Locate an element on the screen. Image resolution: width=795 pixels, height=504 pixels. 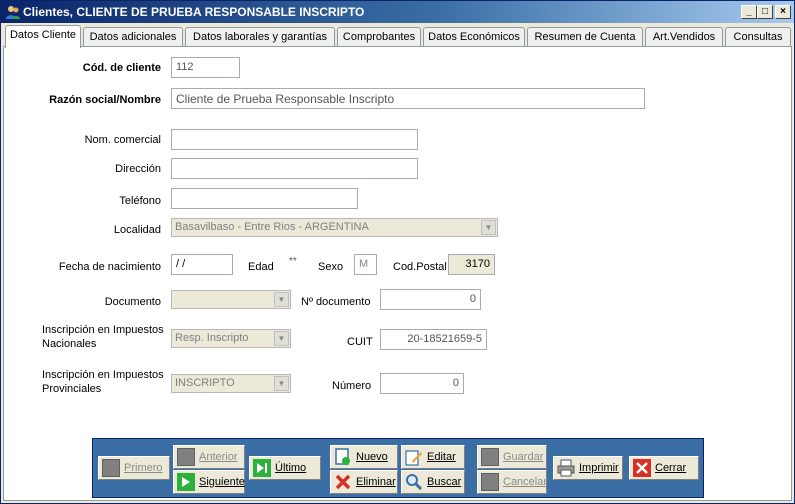
insc-nacionales-select: Resp. Inscripto ▼ is located at coordinates (231, 338).